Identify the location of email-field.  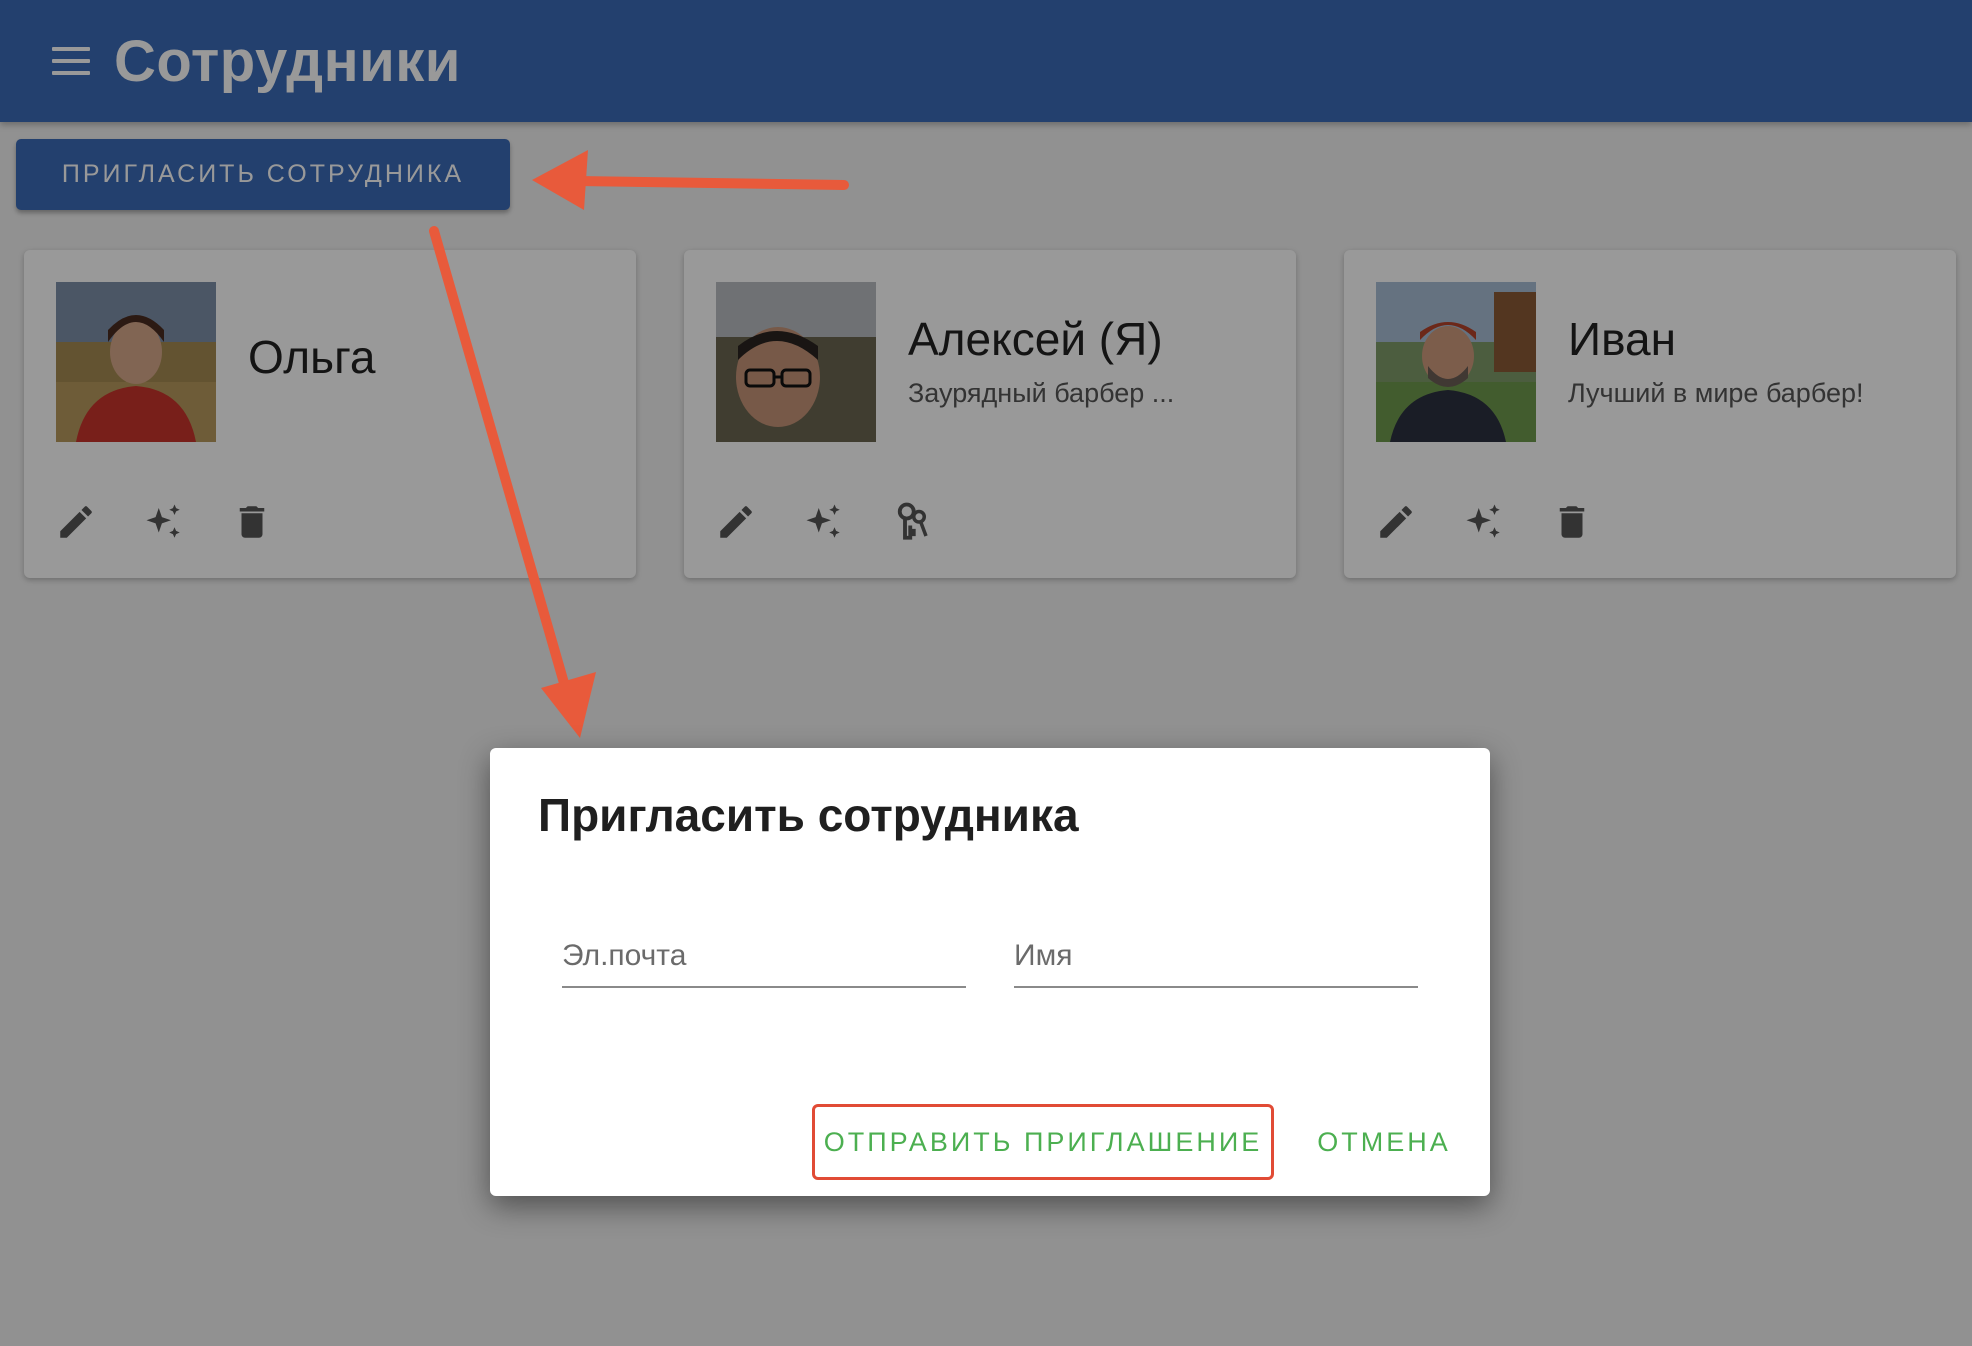
(764, 956).